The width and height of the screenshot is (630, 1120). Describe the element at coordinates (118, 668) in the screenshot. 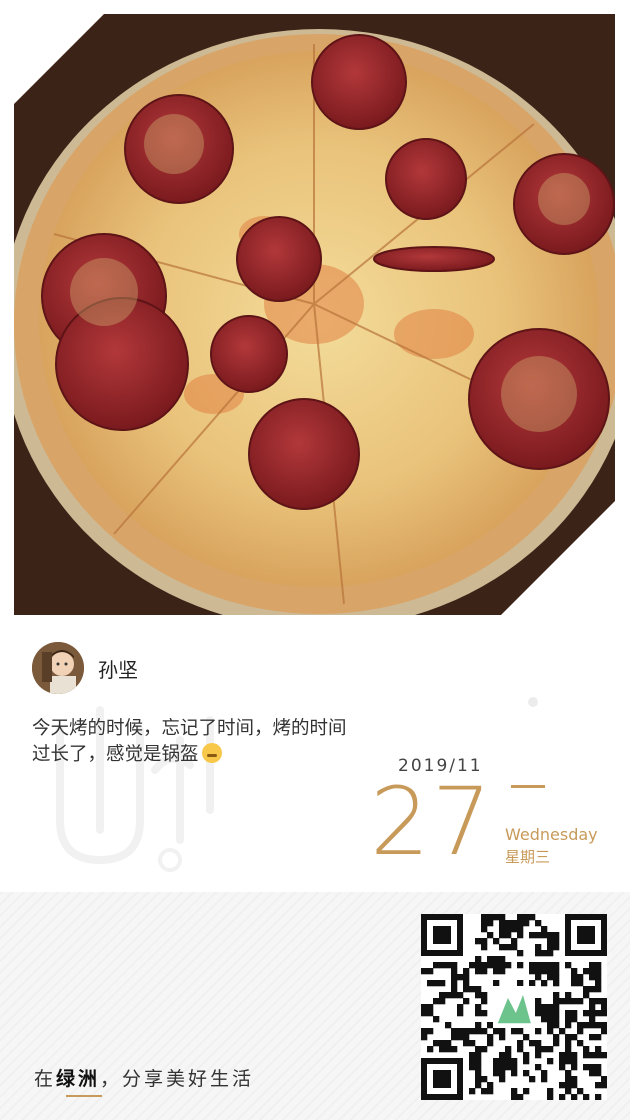

I see `author-name: 孙坚` at that location.